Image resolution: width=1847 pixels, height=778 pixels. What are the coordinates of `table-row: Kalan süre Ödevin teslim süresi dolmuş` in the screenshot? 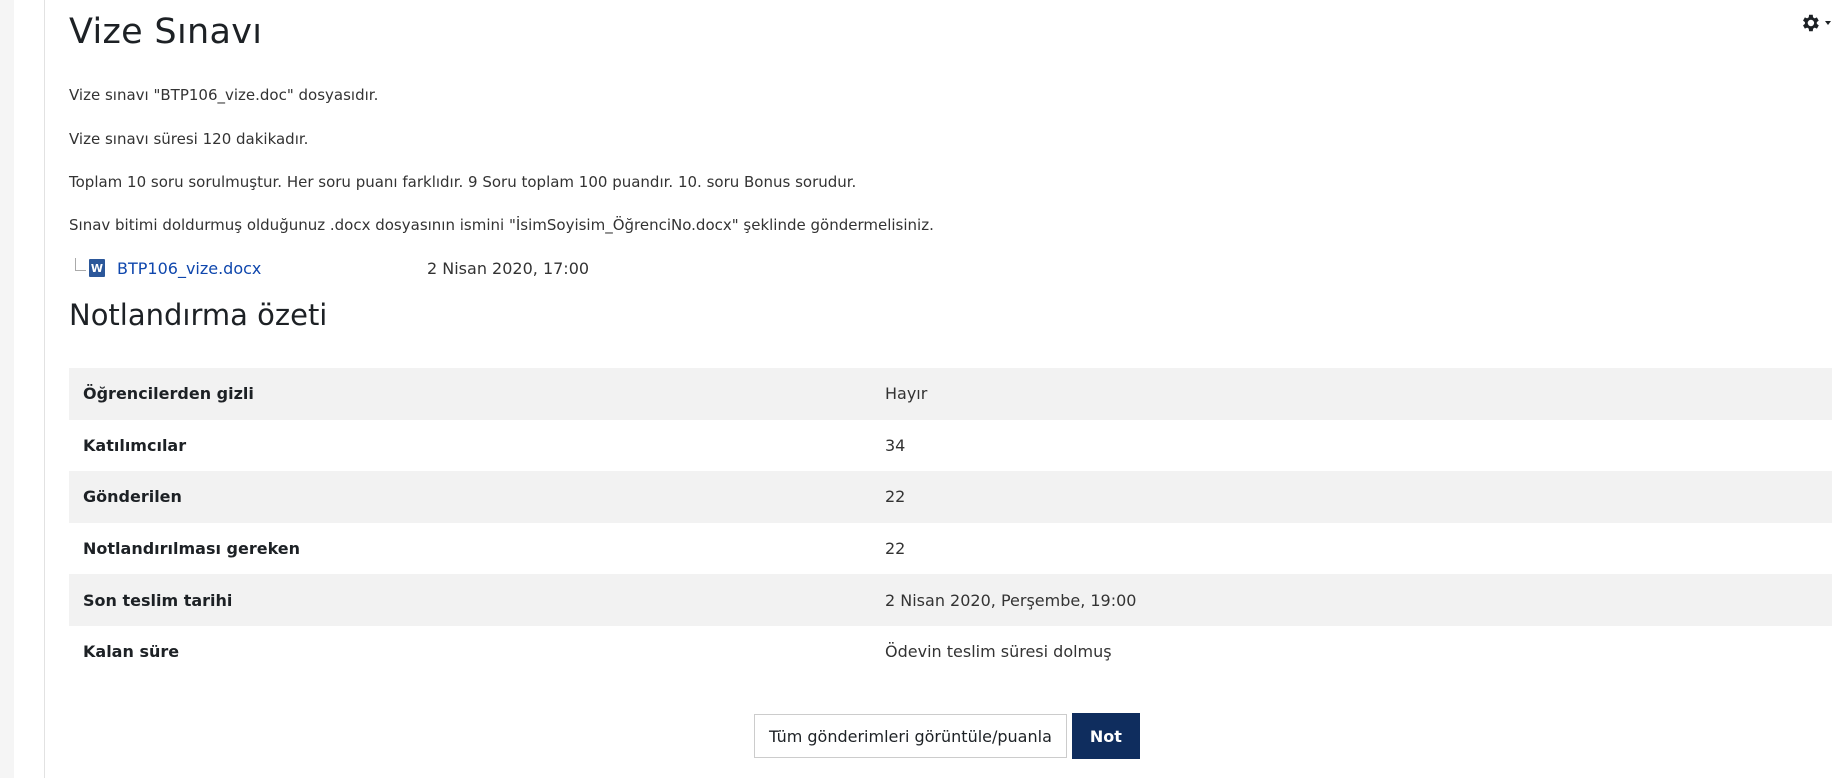 It's located at (950, 652).